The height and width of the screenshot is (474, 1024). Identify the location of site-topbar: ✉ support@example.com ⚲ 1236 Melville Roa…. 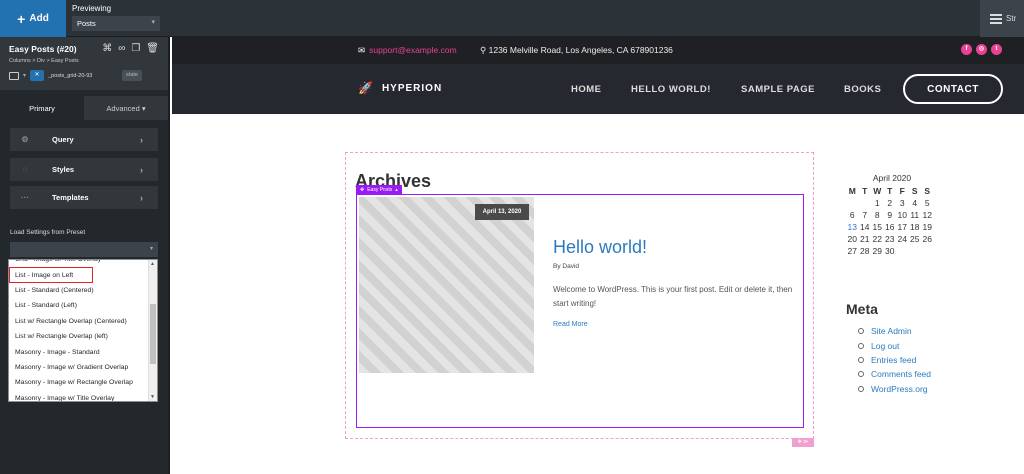
(598, 50).